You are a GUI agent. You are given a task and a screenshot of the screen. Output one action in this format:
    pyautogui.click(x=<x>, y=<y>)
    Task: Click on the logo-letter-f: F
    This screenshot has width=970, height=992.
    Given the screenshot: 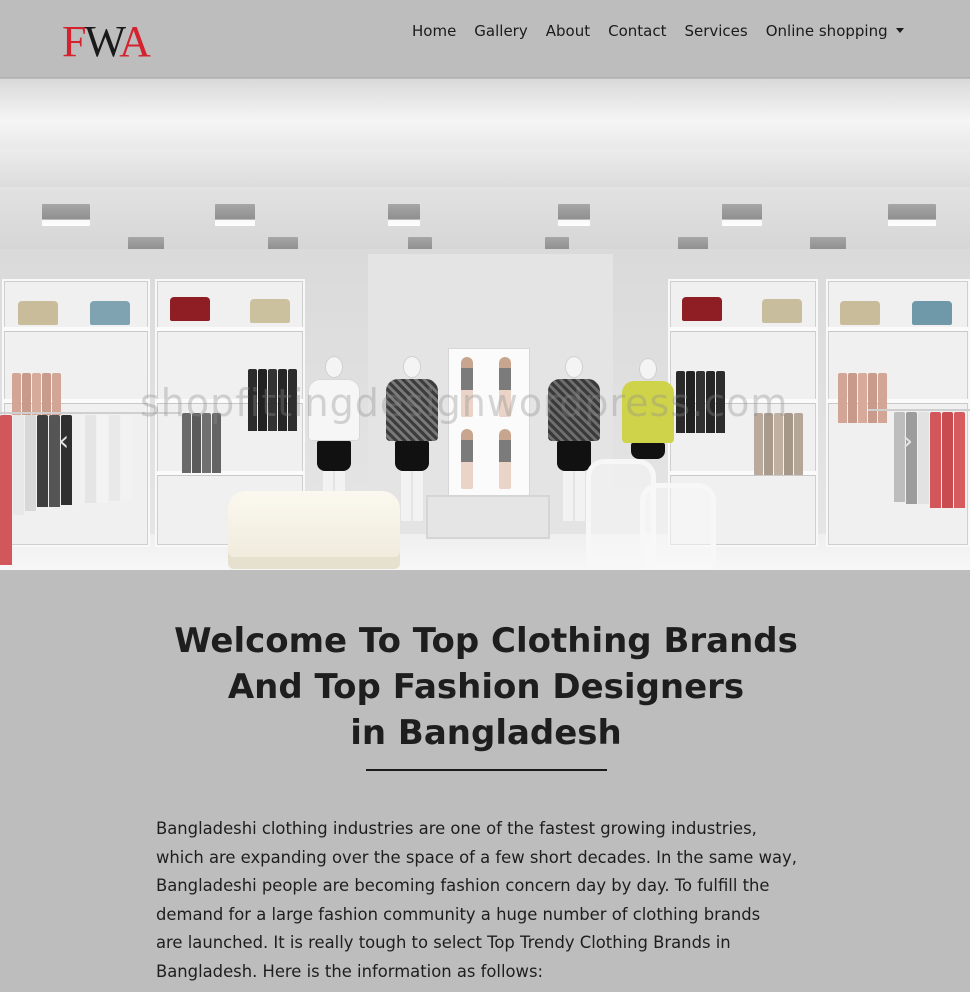 What is the action you would take?
    pyautogui.click(x=74, y=41)
    